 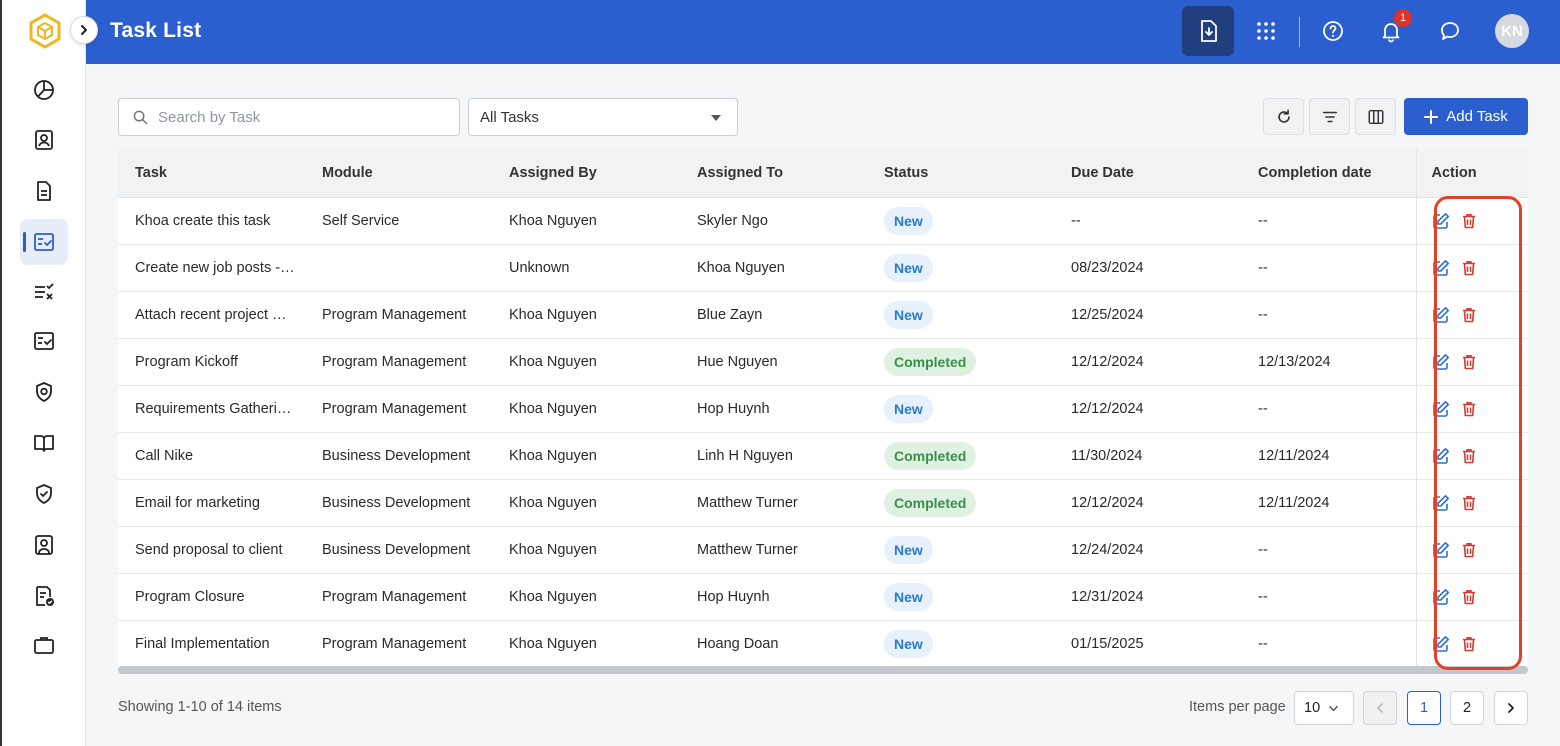 I want to click on top-header: Task List 1 KN, so click(x=823, y=32).